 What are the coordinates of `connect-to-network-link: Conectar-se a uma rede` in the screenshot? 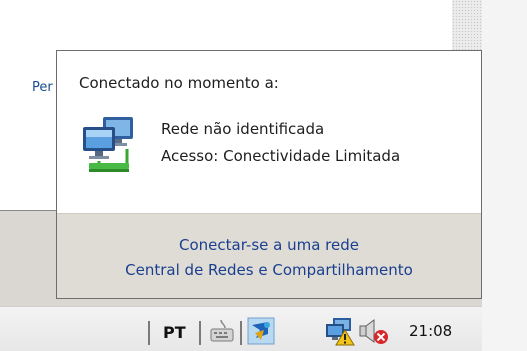 It's located at (269, 245).